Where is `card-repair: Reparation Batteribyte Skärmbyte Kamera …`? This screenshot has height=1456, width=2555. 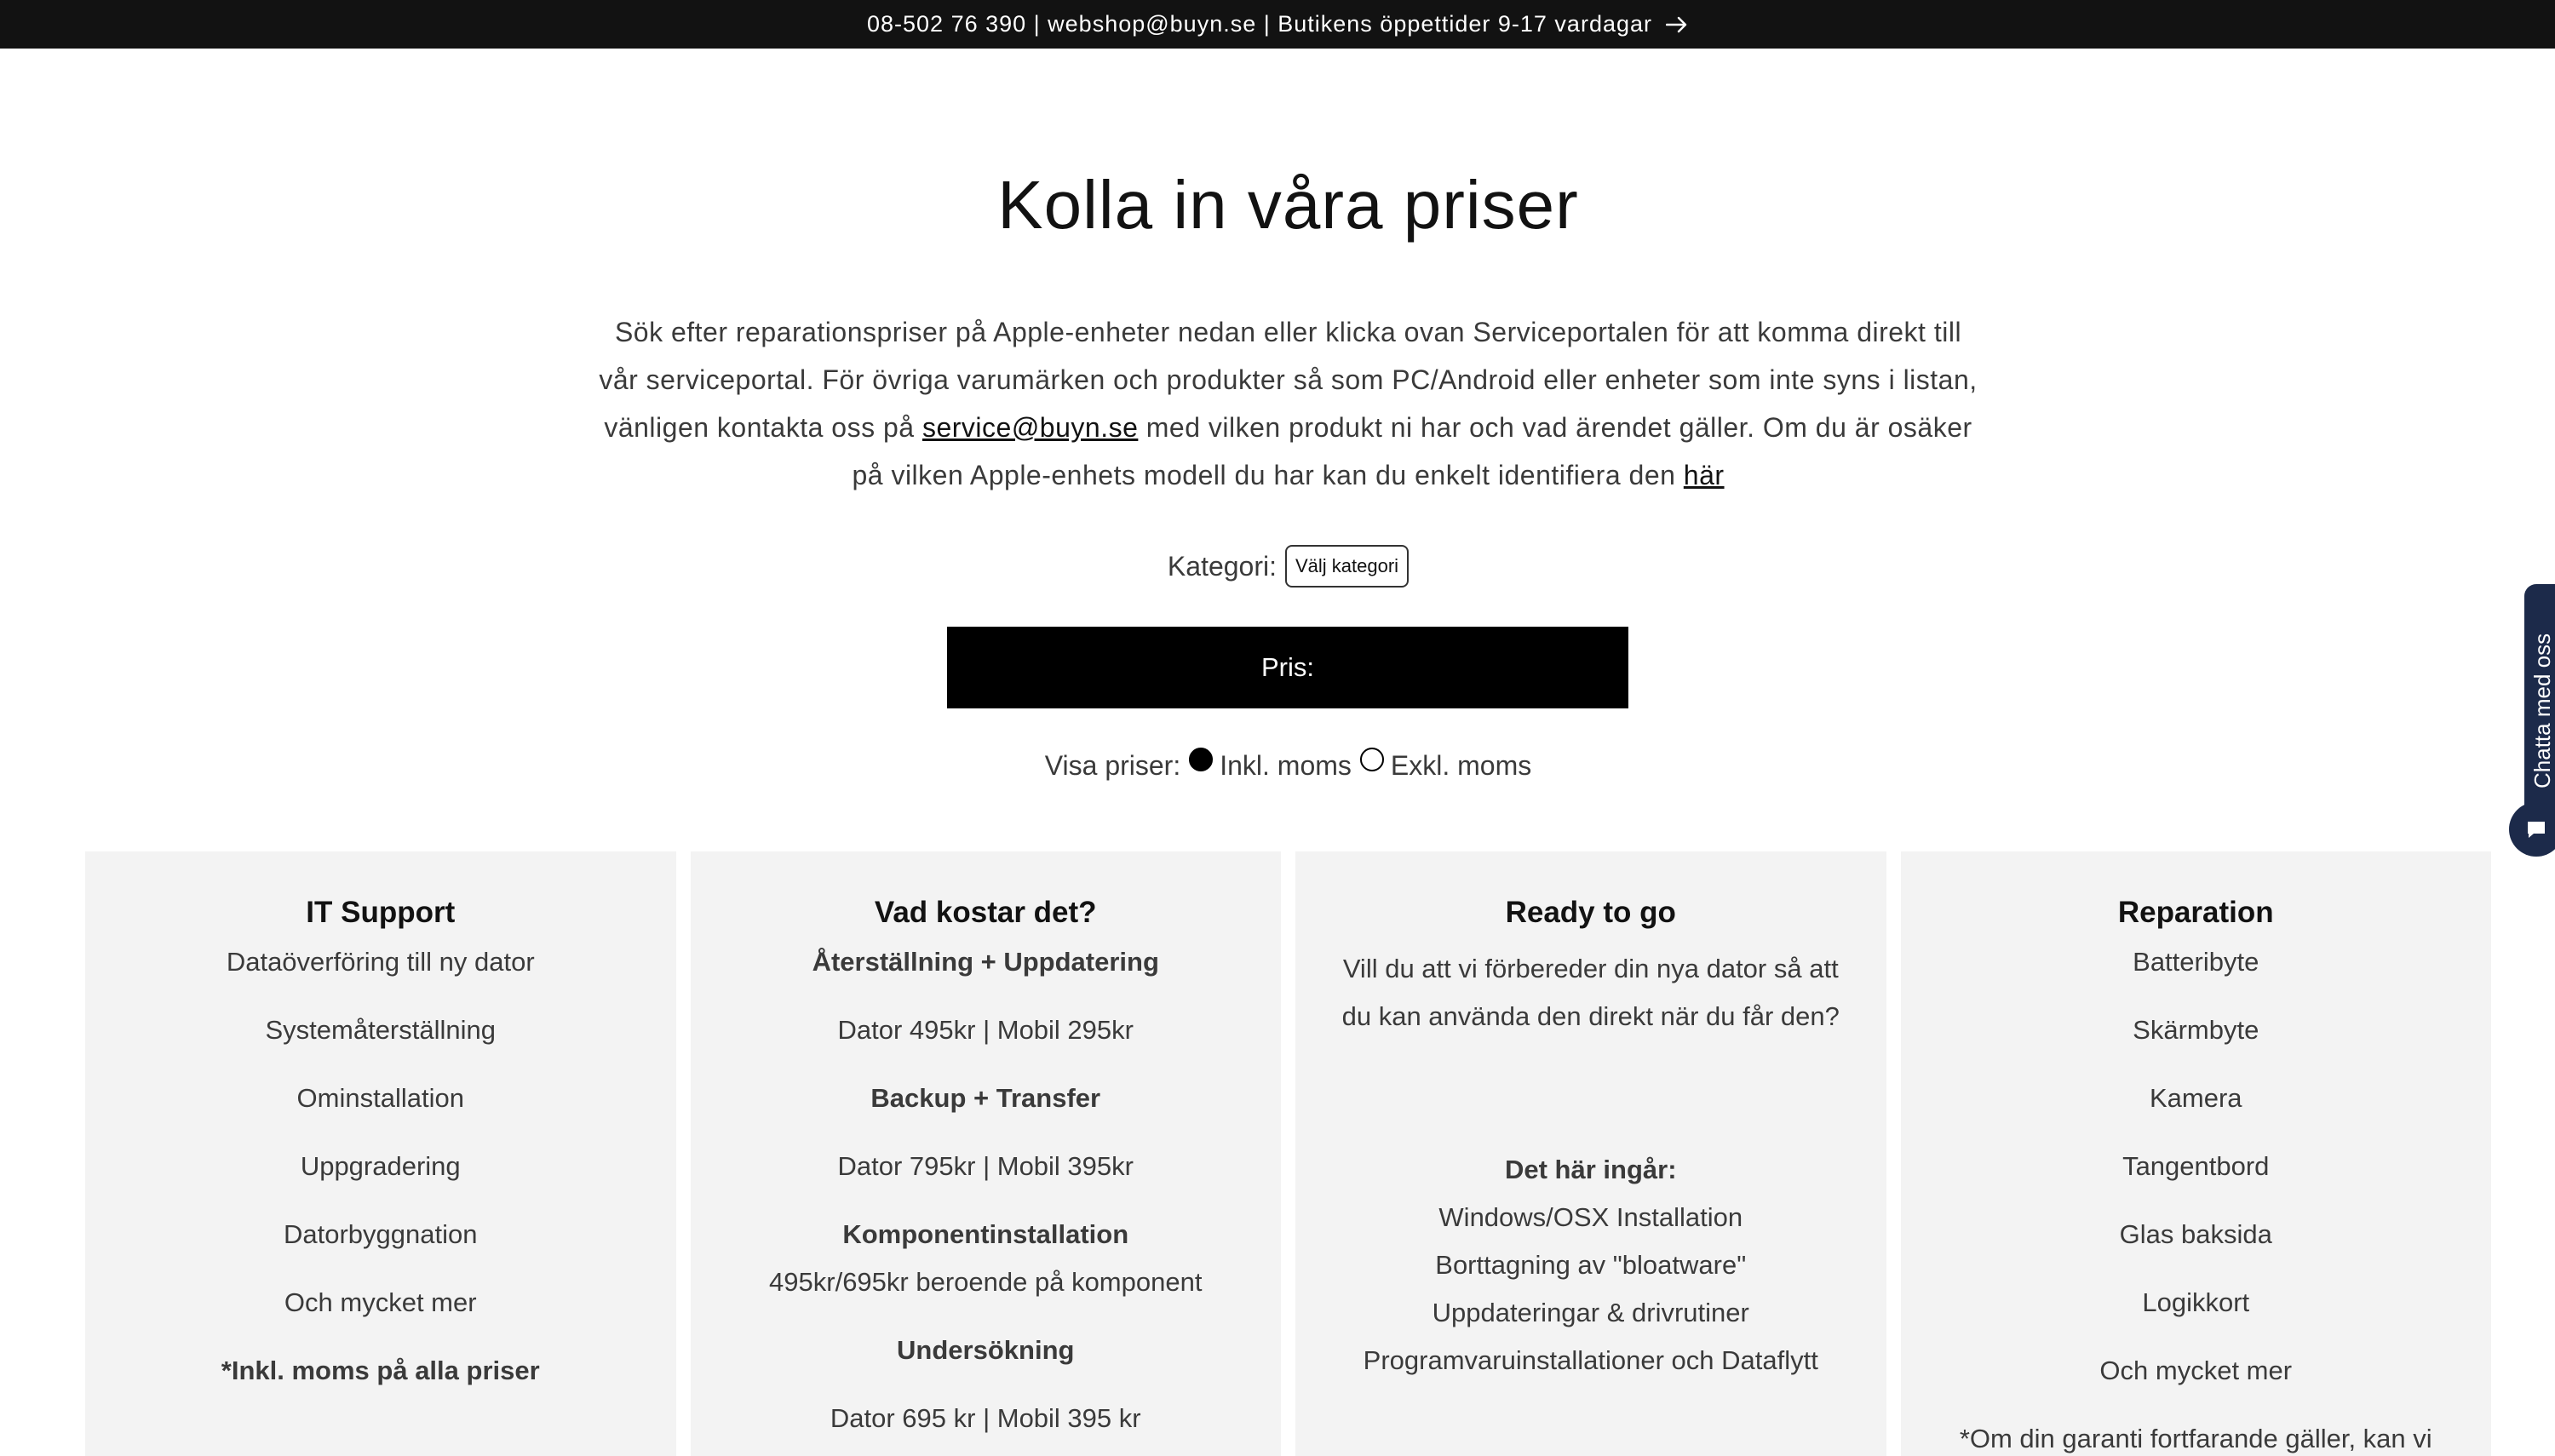 card-repair: Reparation Batteribyte Skärmbyte Kamera … is located at coordinates (2195, 1153).